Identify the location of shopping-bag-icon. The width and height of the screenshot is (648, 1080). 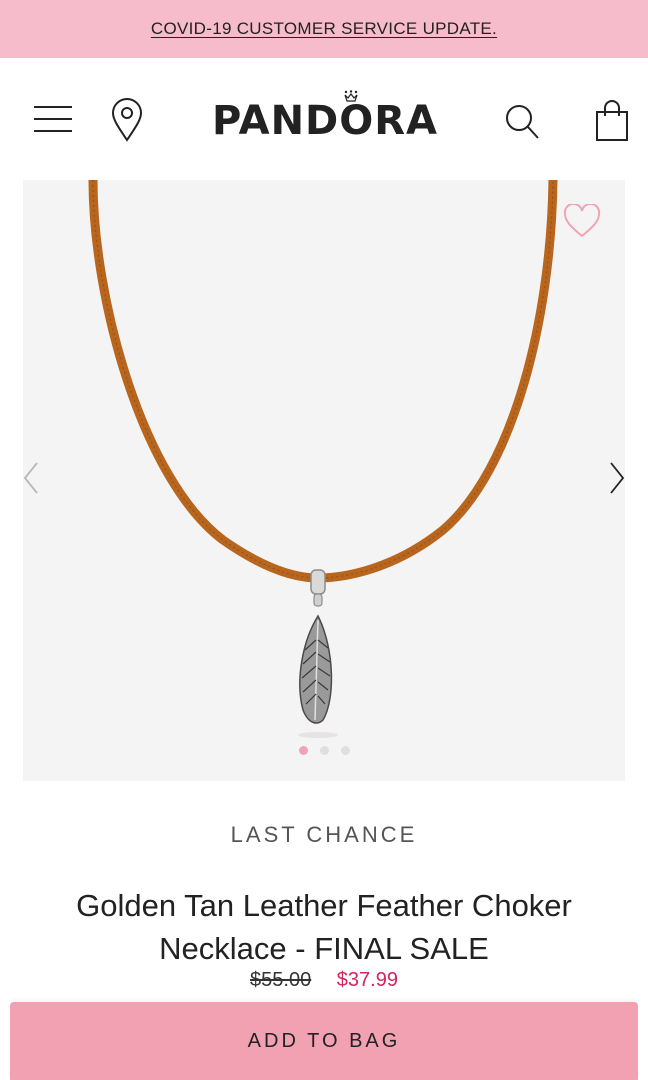
(612, 121).